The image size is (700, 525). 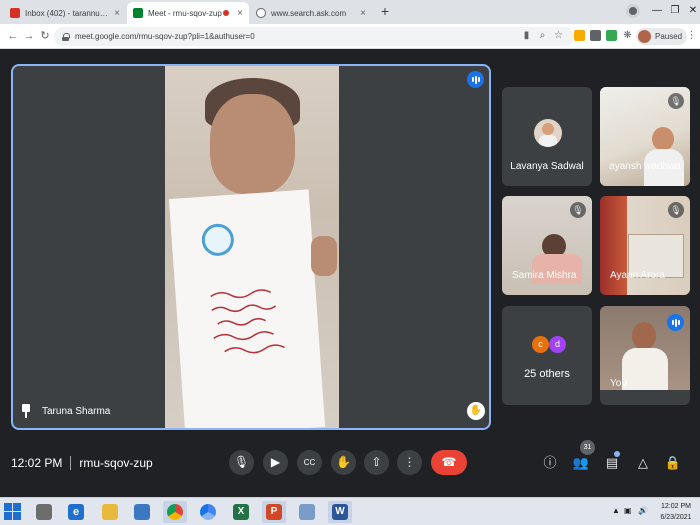 What do you see at coordinates (643, 463) in the screenshot?
I see `activities-icon: △` at bounding box center [643, 463].